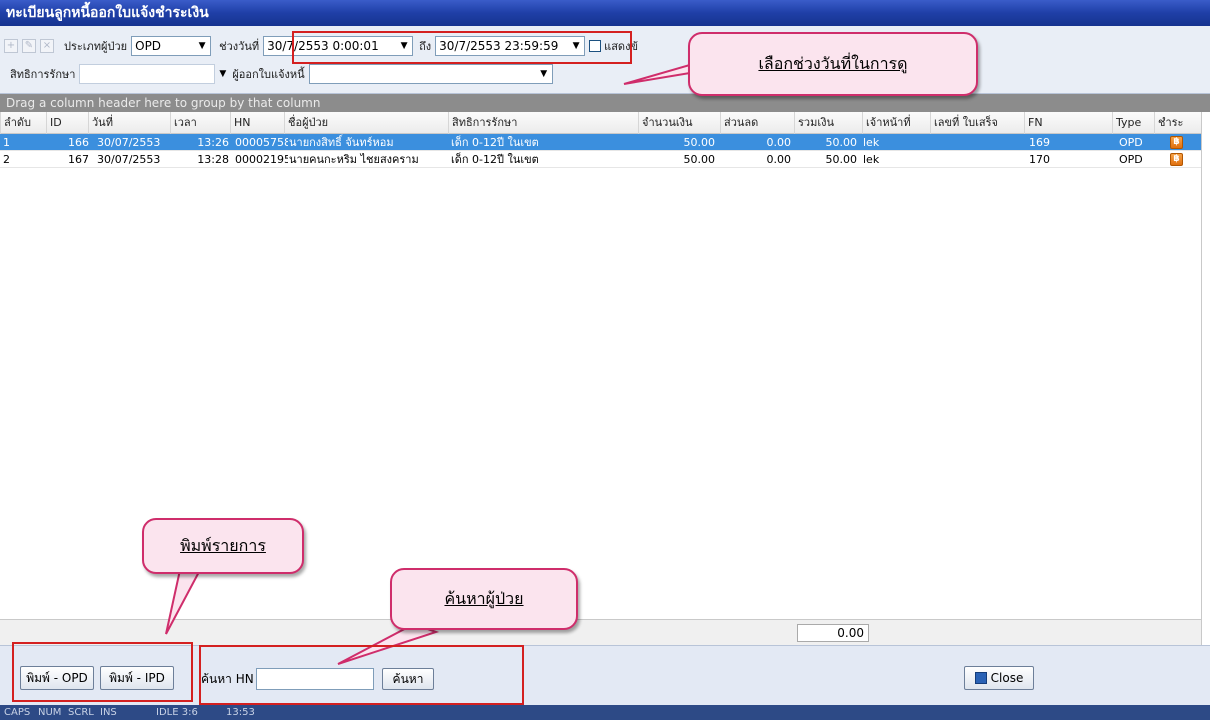  I want to click on column-header: FN, so click(1068, 123).